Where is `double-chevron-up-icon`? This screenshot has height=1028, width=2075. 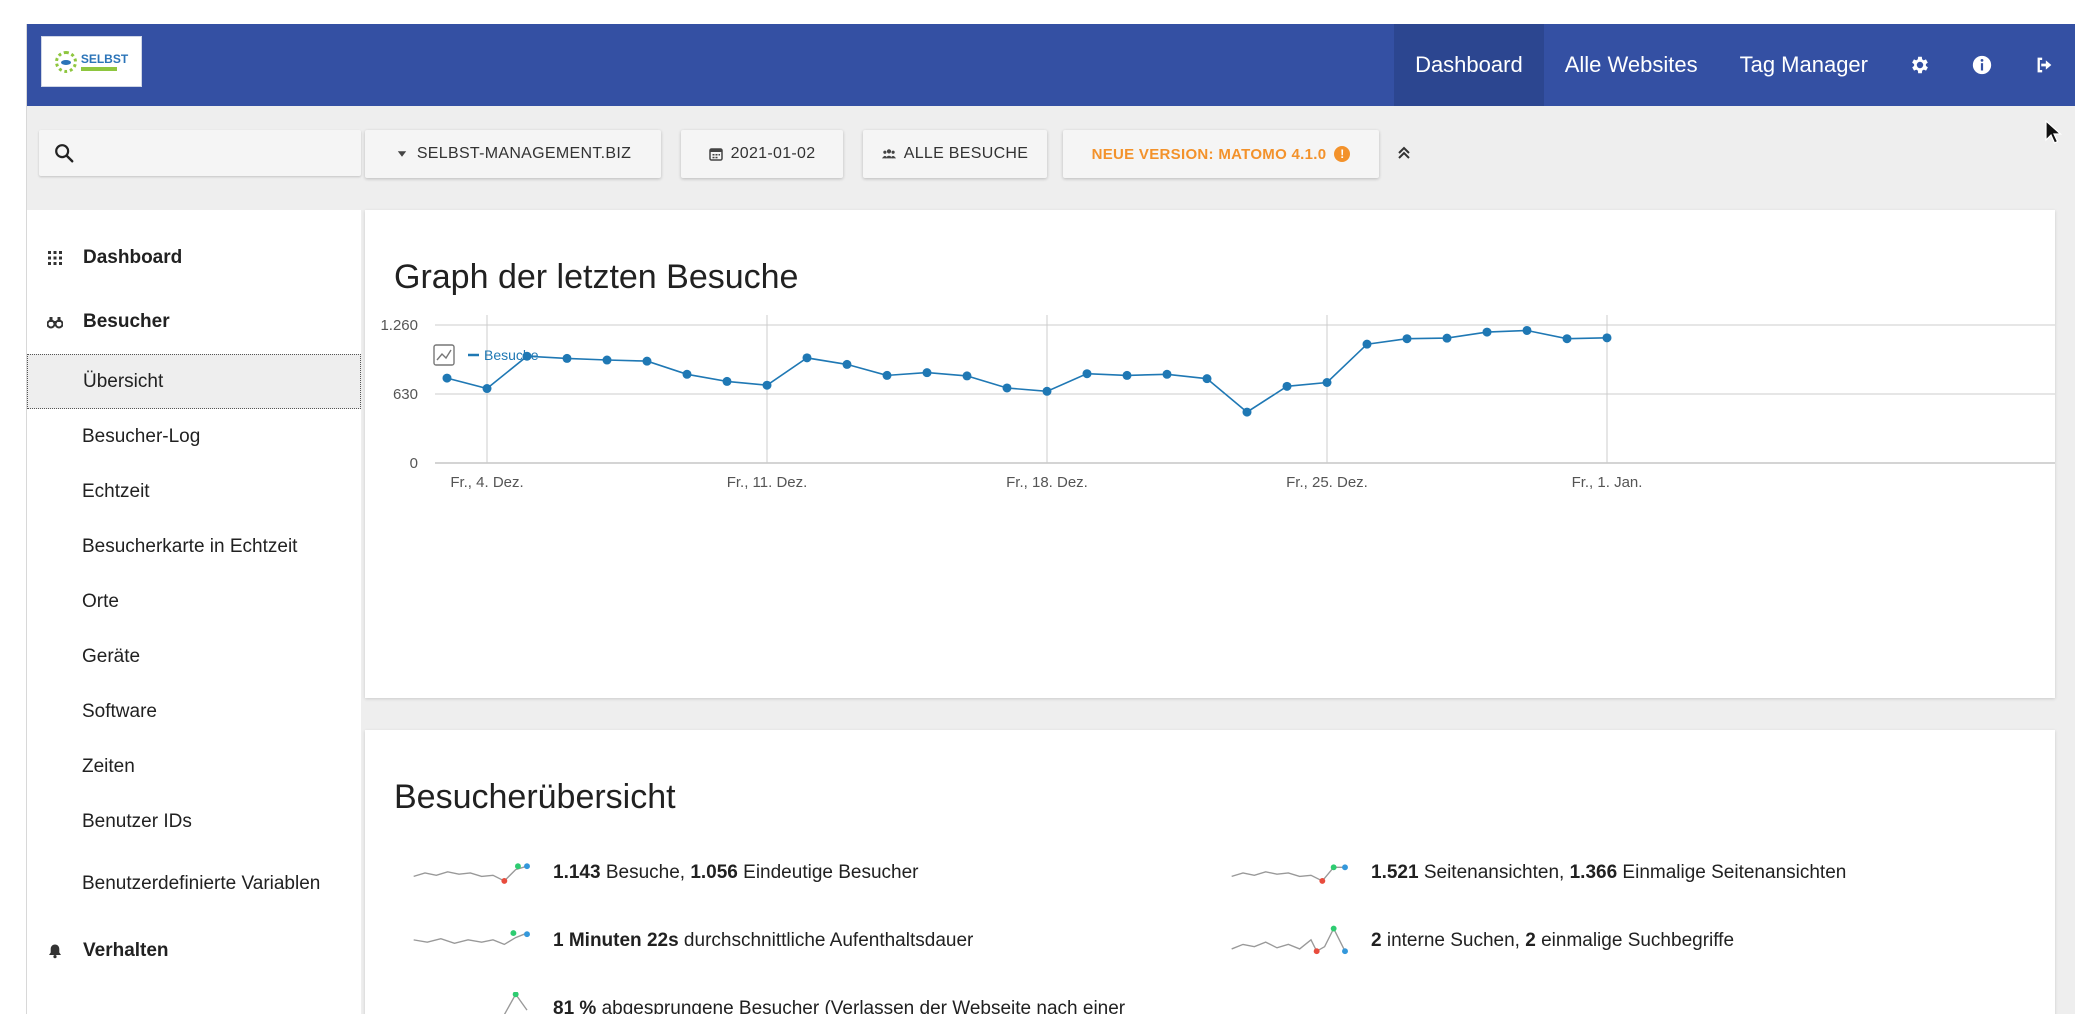
double-chevron-up-icon is located at coordinates (1404, 153).